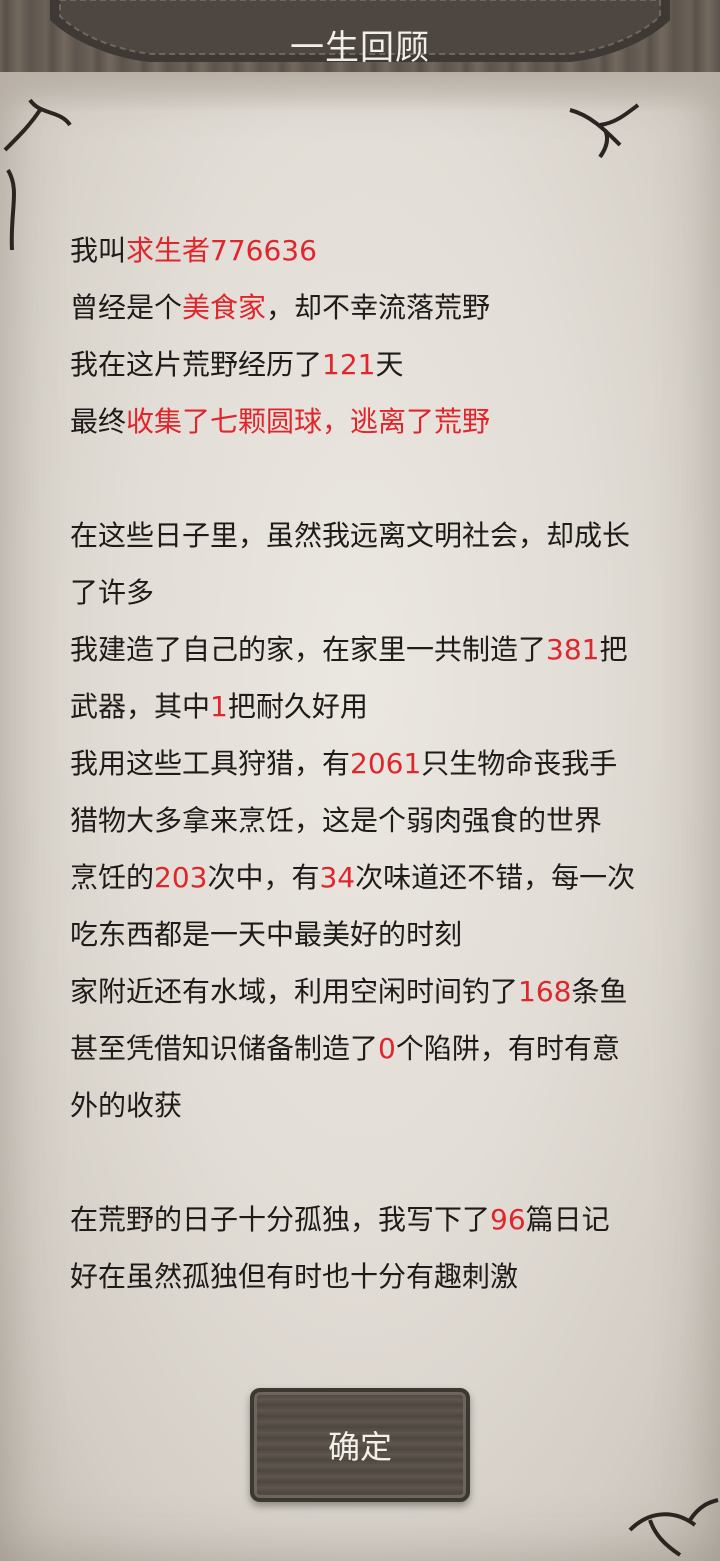 The image size is (720, 1561). Describe the element at coordinates (126, 307) in the screenshot. I see `story-text: 曾经是个` at that location.